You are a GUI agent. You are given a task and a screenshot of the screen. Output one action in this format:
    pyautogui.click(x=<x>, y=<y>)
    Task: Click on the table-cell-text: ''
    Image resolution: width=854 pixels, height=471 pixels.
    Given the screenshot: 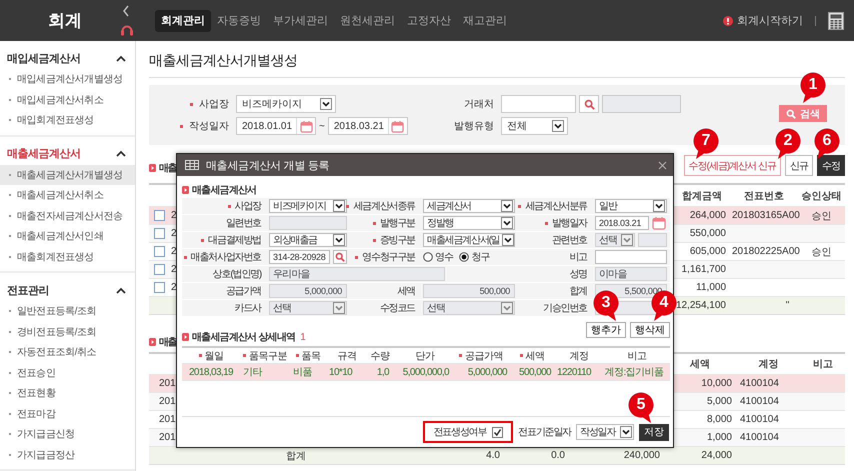 What is the action you would take?
    pyautogui.click(x=787, y=306)
    